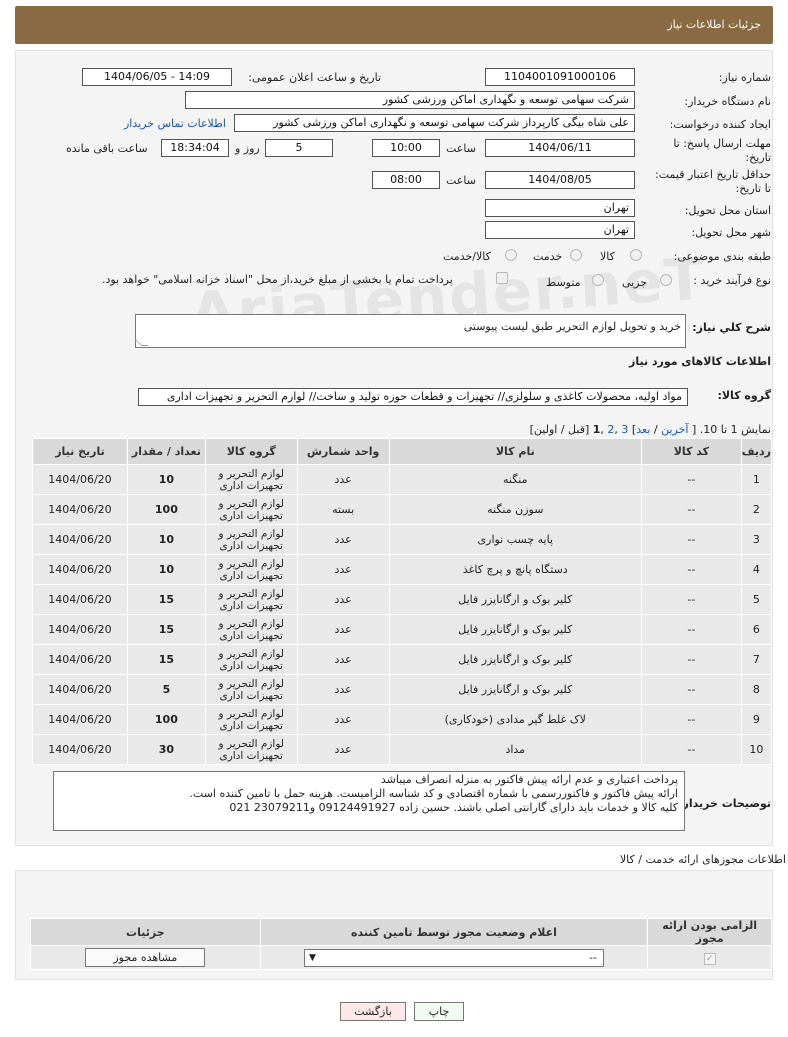 This screenshot has width=788, height=1037. What do you see at coordinates (576, 255) in the screenshot?
I see `category-radio-service` at bounding box center [576, 255].